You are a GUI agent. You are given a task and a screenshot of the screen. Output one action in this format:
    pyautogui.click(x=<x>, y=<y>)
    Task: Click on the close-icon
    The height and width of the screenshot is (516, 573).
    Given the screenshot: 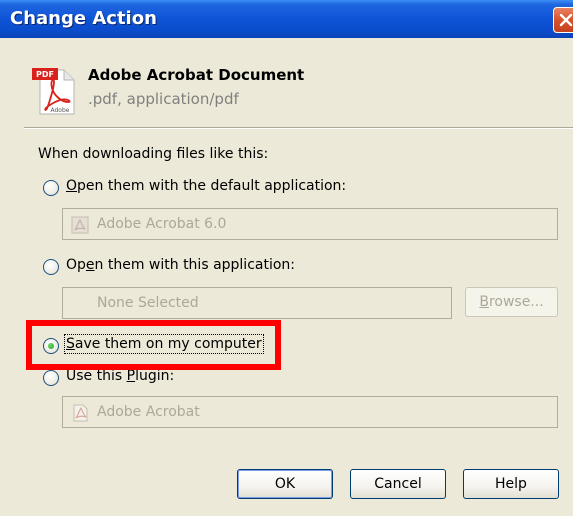 What is the action you would take?
    pyautogui.click(x=566, y=20)
    